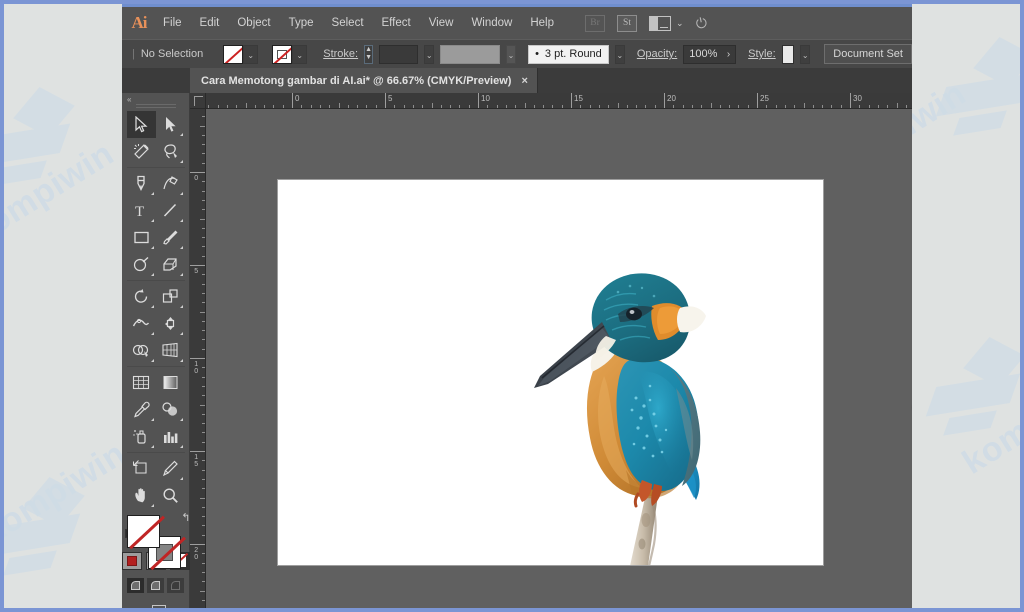  What do you see at coordinates (369, 54) in the screenshot?
I see `stroke-weight-stepper: ▲ ▼` at bounding box center [369, 54].